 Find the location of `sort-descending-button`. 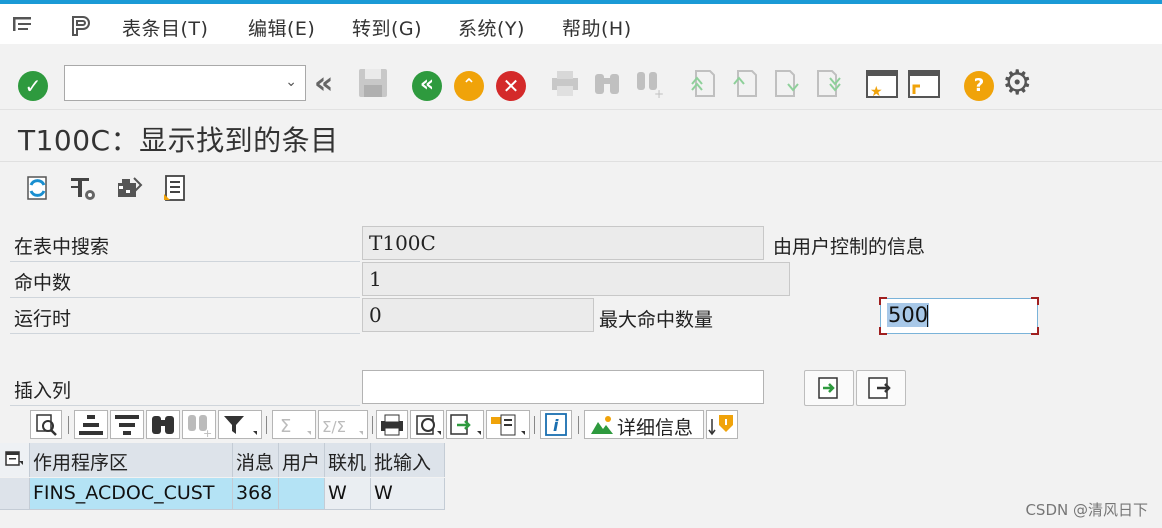

sort-descending-button is located at coordinates (127, 424).